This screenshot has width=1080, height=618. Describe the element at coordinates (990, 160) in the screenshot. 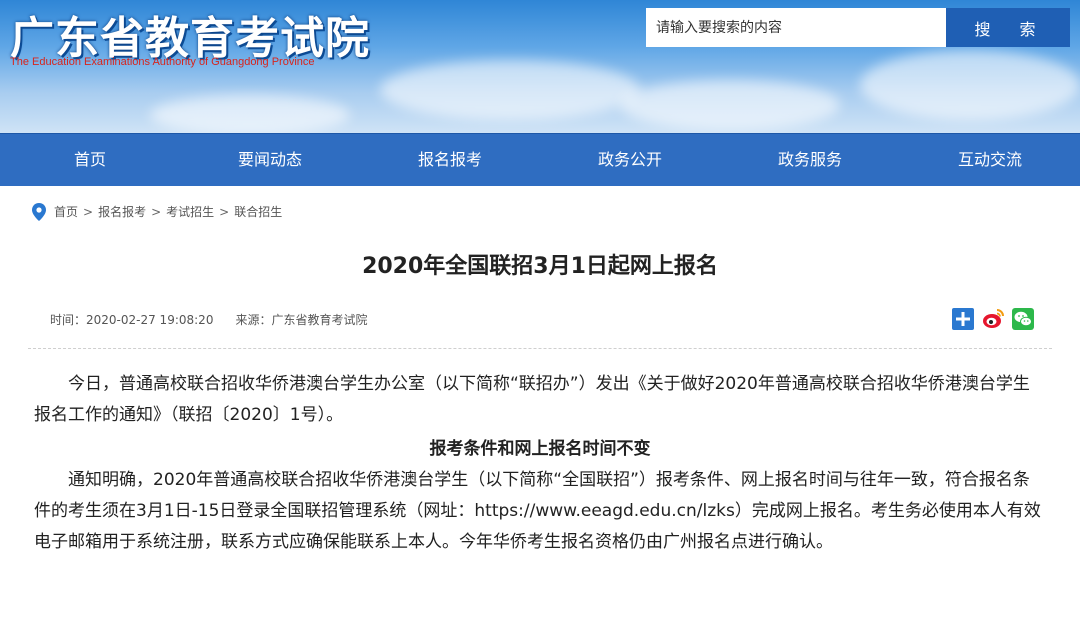

I see `nav-item-interaction: 互动交流` at that location.